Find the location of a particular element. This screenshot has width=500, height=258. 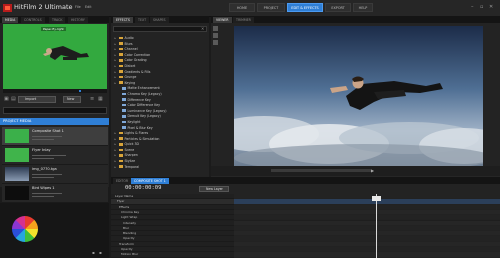

effect-label: Difference Key is located at coordinates (139, 99).